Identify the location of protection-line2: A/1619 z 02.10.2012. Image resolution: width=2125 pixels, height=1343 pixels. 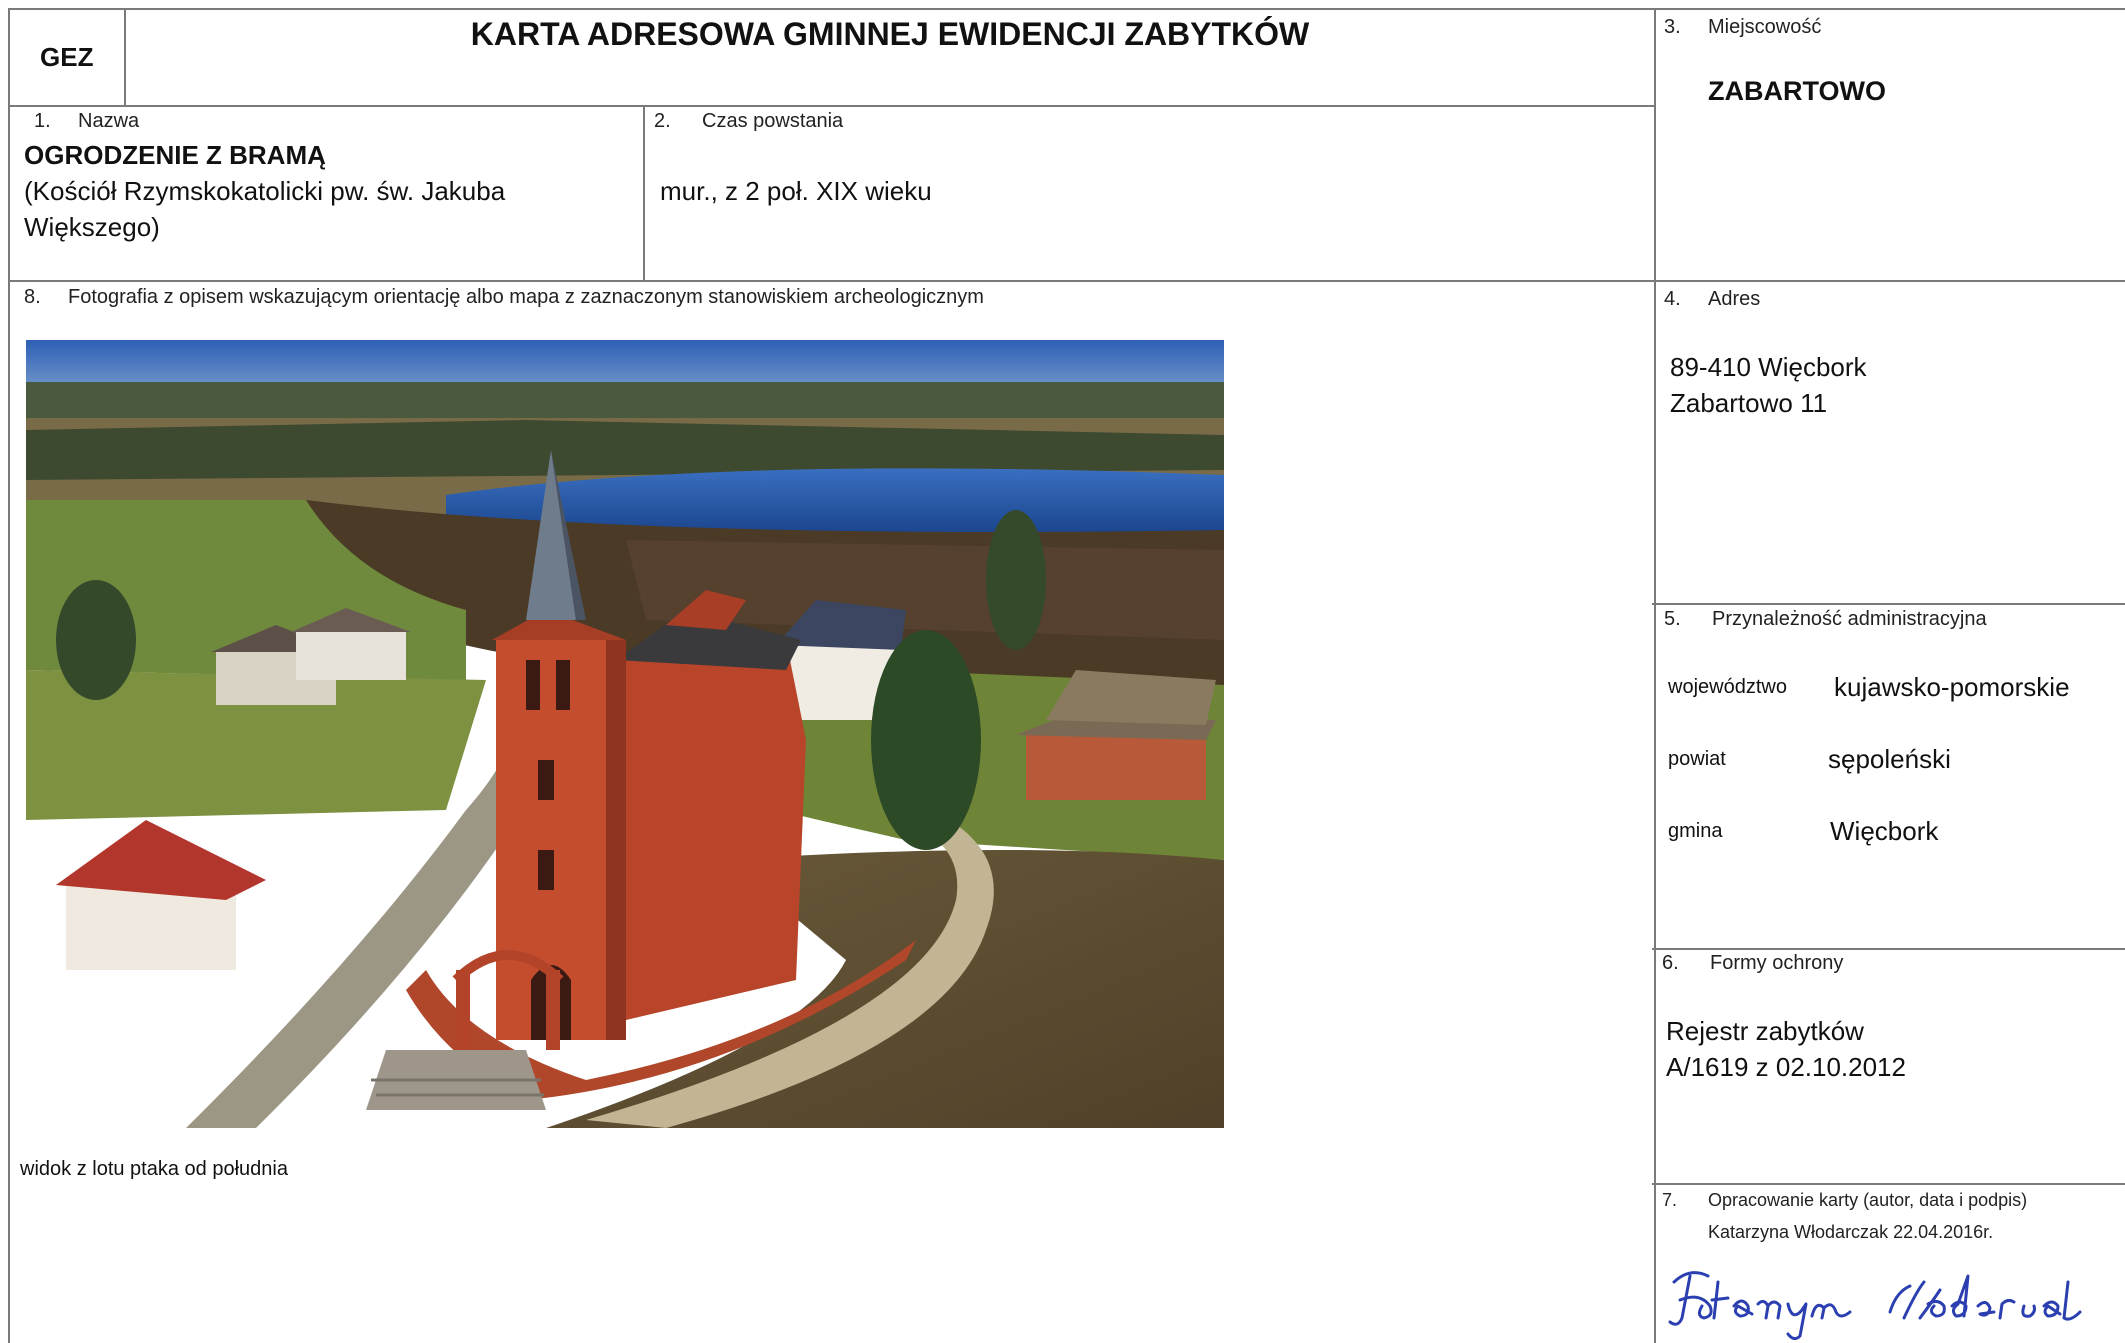
(1786, 1067).